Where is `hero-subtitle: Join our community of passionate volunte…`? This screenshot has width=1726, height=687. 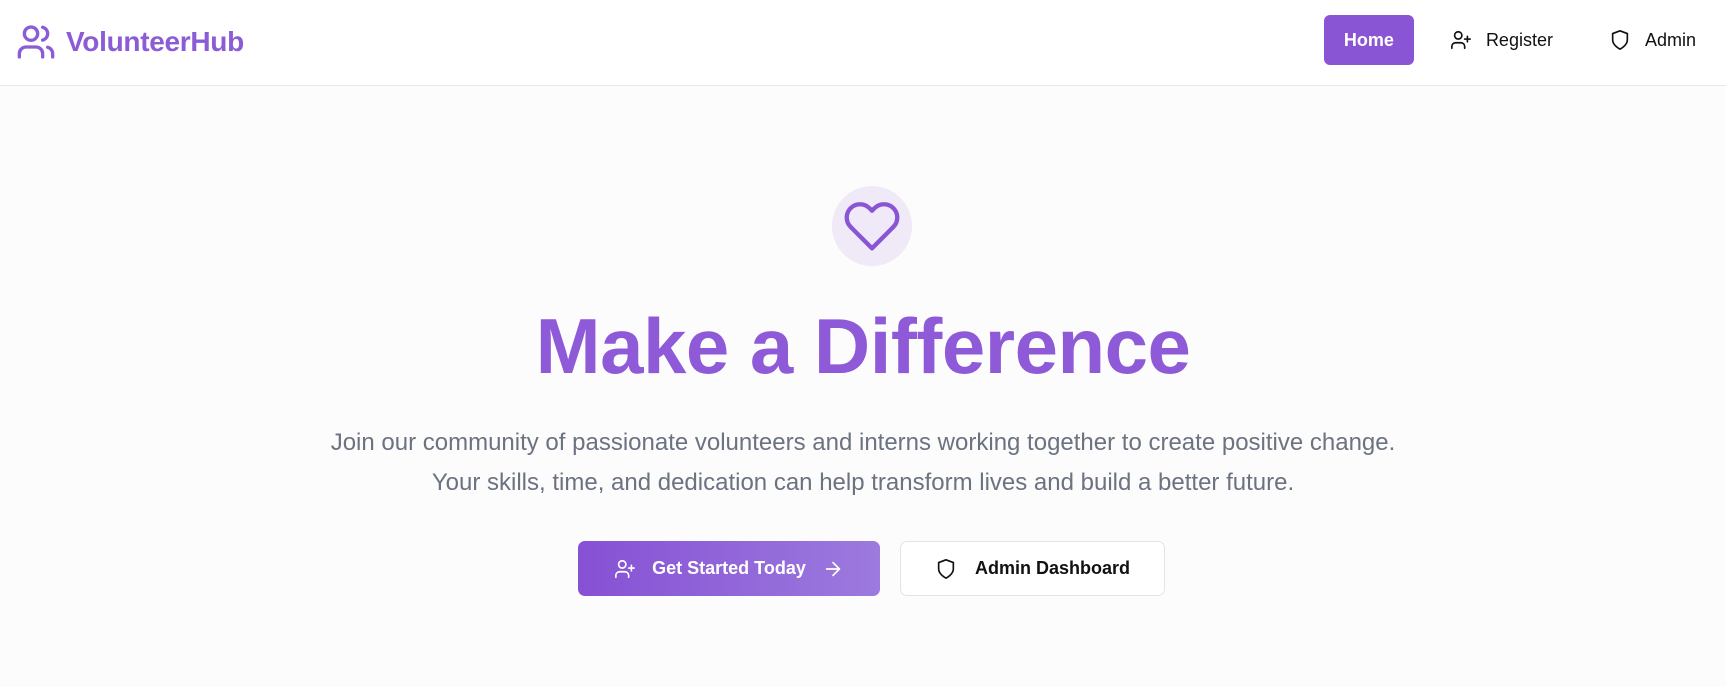 hero-subtitle: Join our community of passionate volunte… is located at coordinates (863, 463).